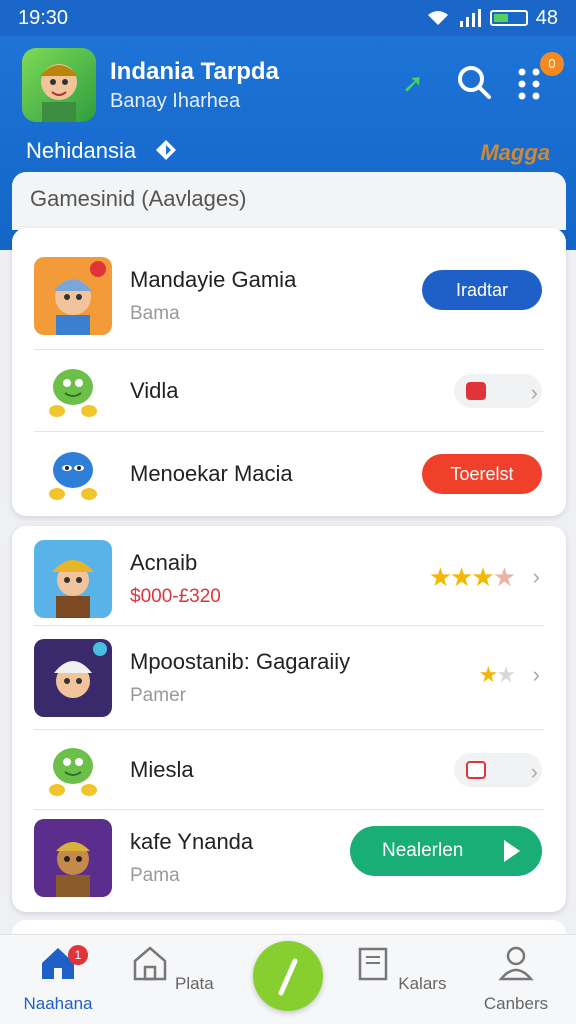 This screenshot has width=576, height=1024. What do you see at coordinates (516, 1003) in the screenshot?
I see `nav-label: Canbers` at bounding box center [516, 1003].